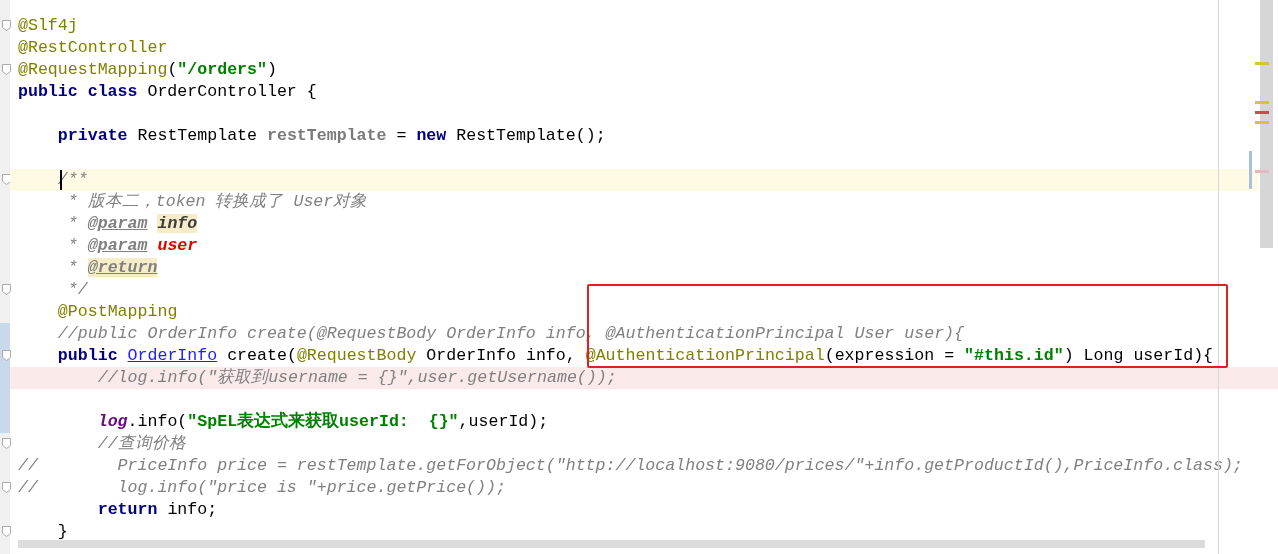  I want to click on code-line: // PriceInfo price = restTemplate.getForObject("http://localhost:9080/prices/"+info.getProductId(),PriceInfo.class);, so click(630, 465).